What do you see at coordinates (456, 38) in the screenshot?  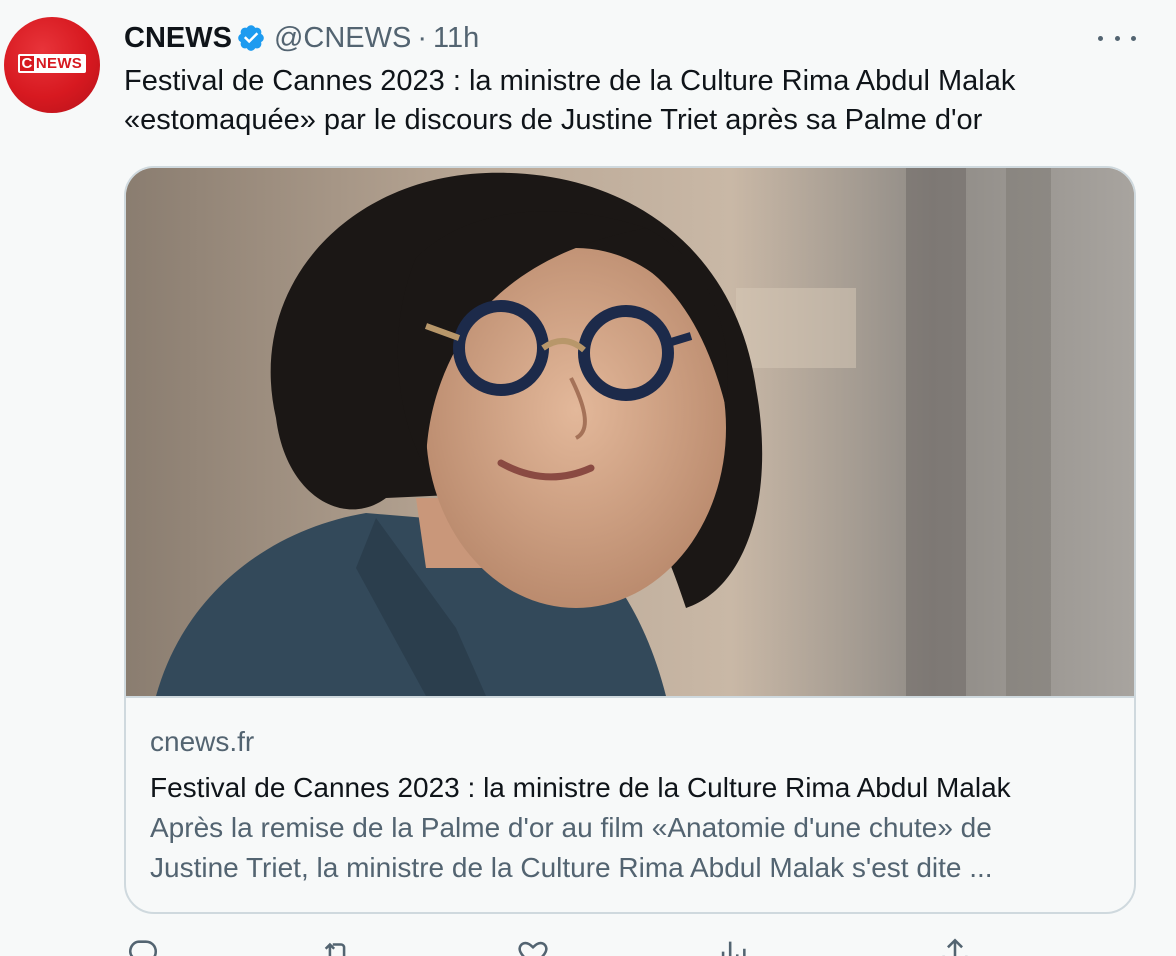 I see `timestamp: 11h` at bounding box center [456, 38].